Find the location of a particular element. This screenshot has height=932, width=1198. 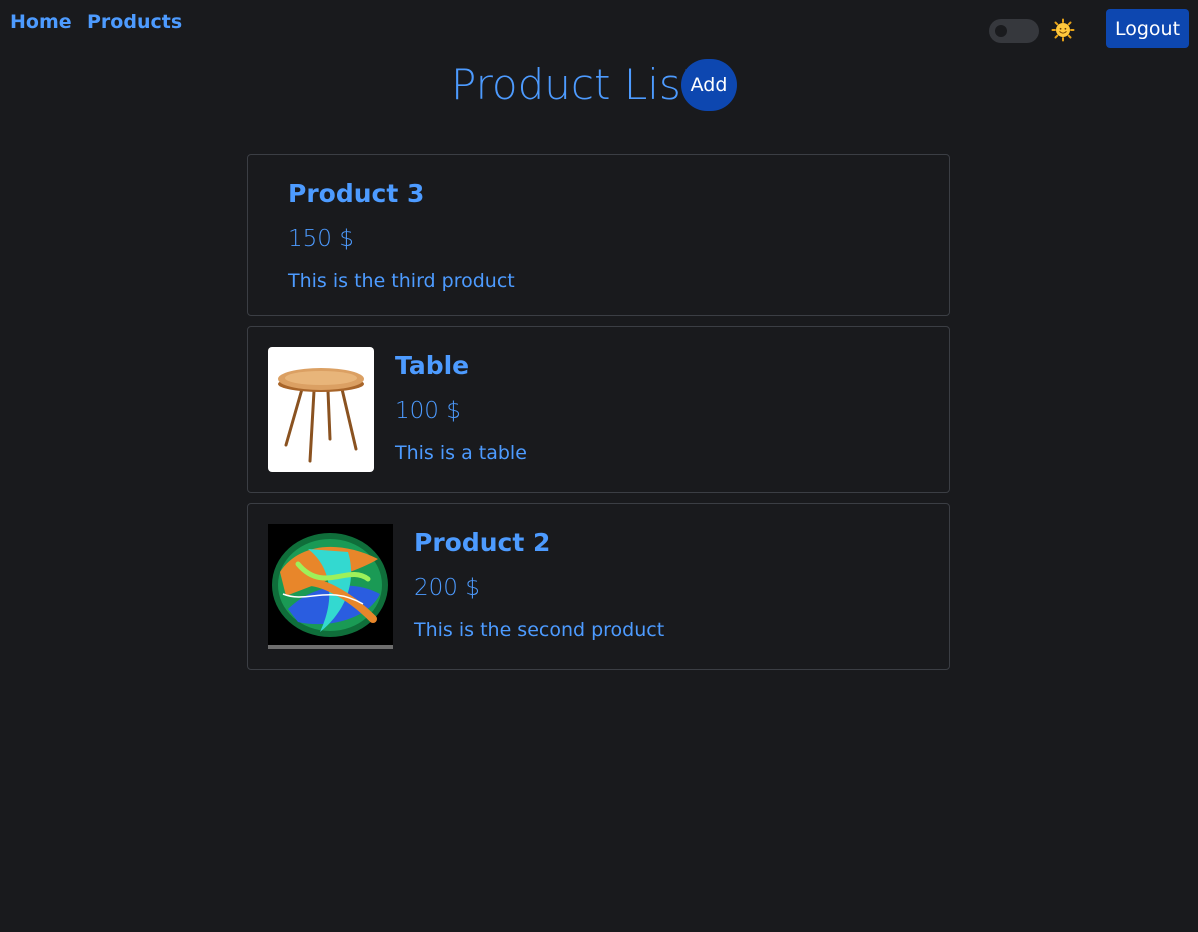

product-description: This is a table is located at coordinates (461, 453).